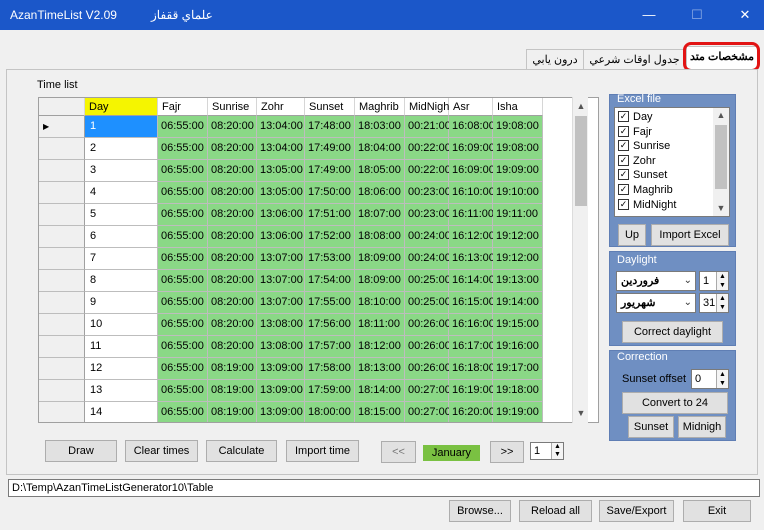  What do you see at coordinates (690, 235) in the screenshot?
I see `import-excel-button: Import Excel` at bounding box center [690, 235].